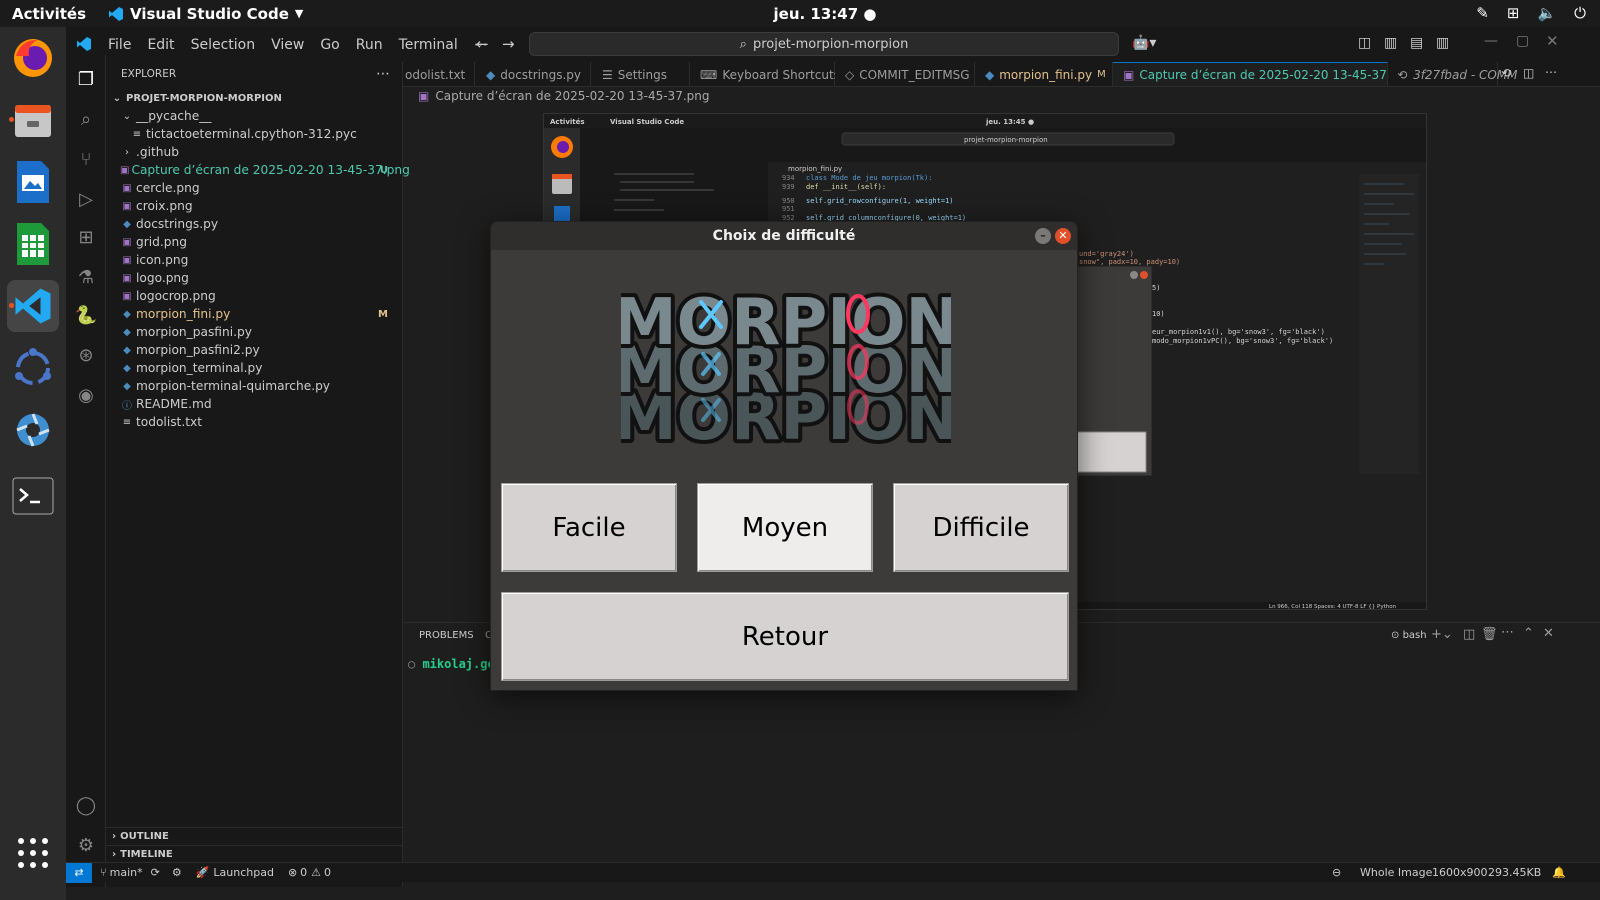 Image resolution: width=1600 pixels, height=900 pixels. I want to click on source-control-icon: ⑂, so click(86, 159).